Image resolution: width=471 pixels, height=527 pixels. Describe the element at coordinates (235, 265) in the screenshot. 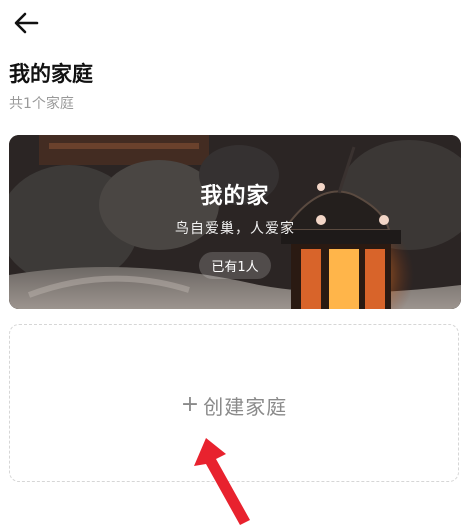

I see `member-count-badge: 已有1人` at that location.